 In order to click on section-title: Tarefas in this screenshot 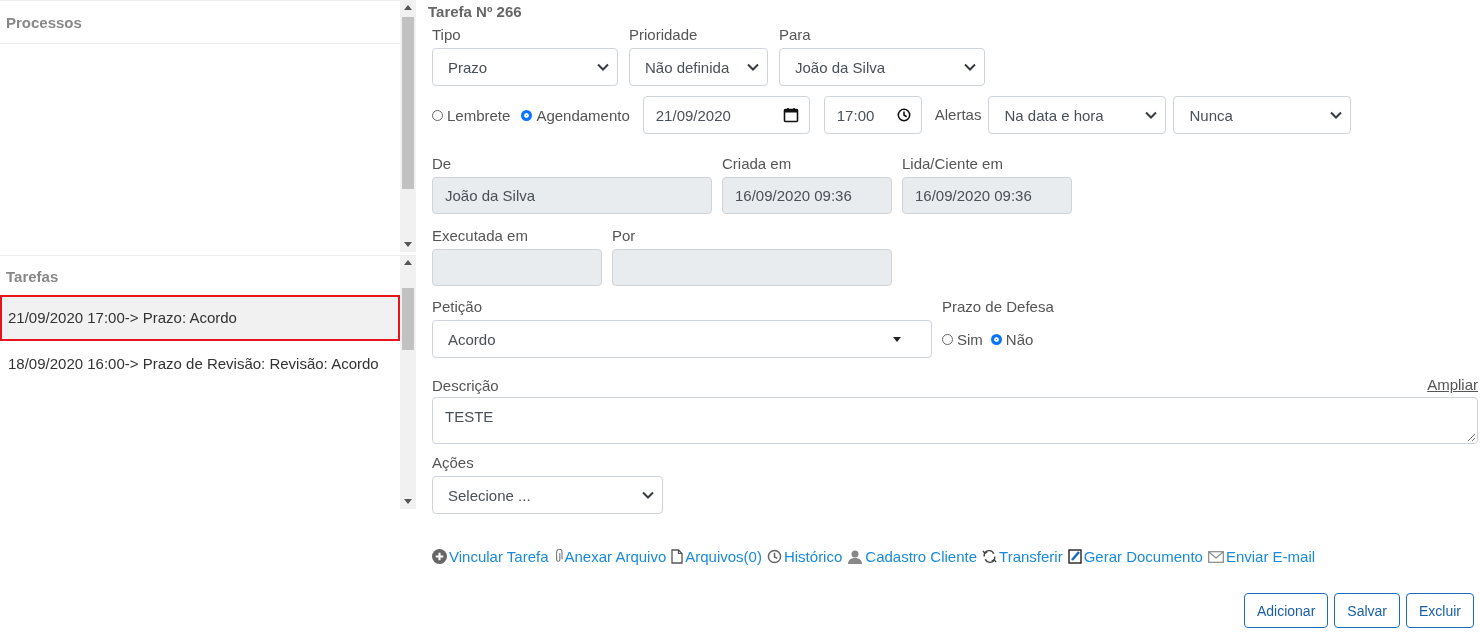, I will do `click(32, 277)`.